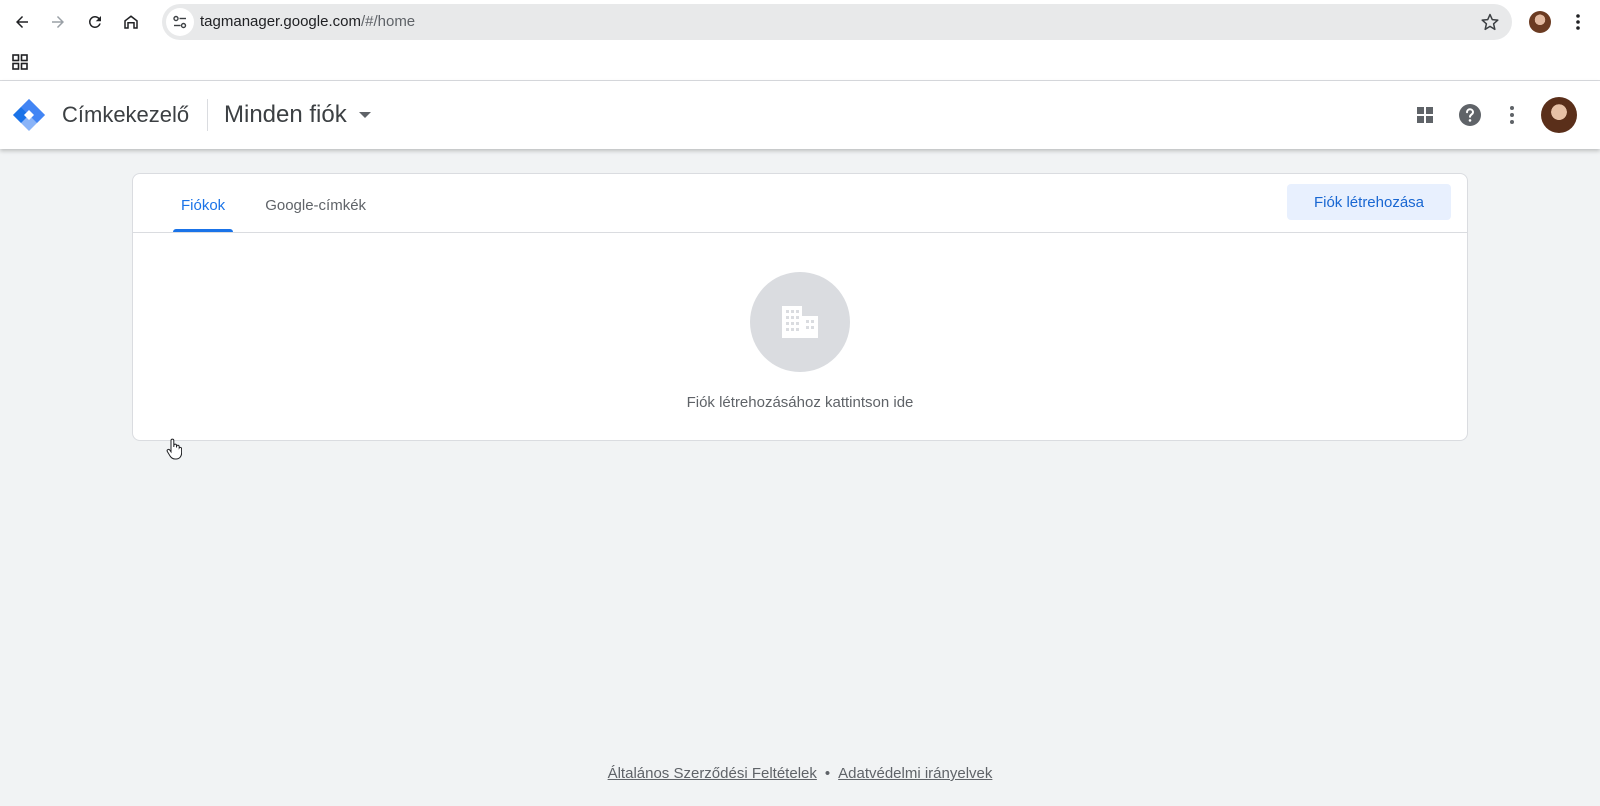 This screenshot has height=806, width=1600. I want to click on product-name: Címkekezelő, so click(125, 115).